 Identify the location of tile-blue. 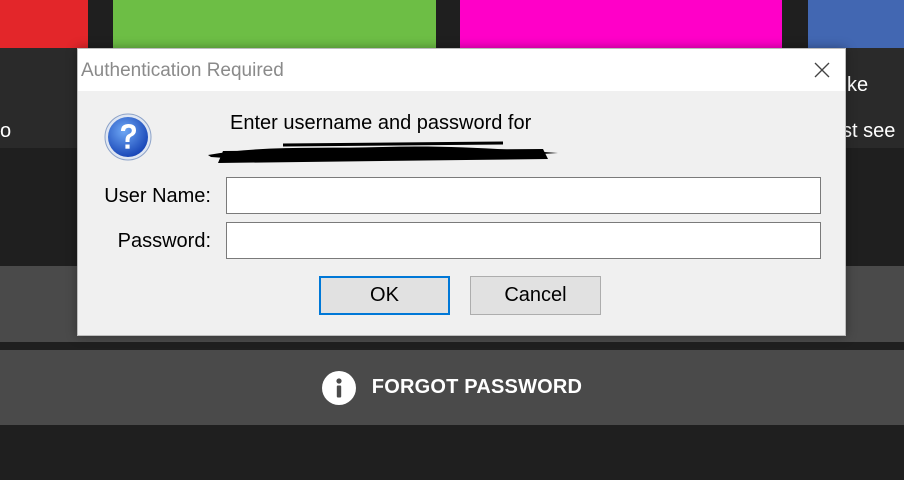
(856, 24).